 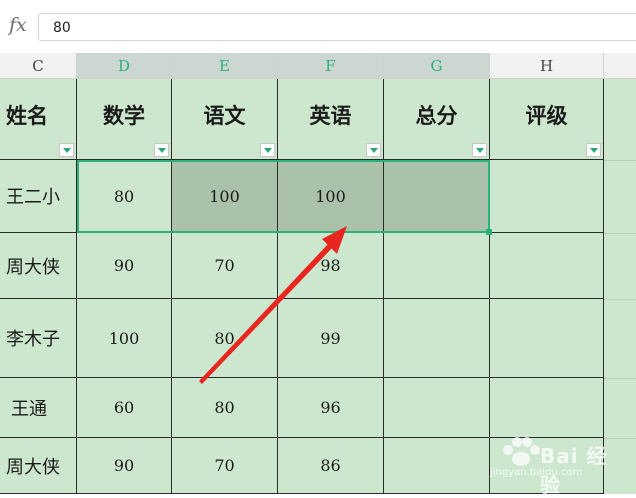 I want to click on header-cell-name: 姓名, so click(x=38, y=119).